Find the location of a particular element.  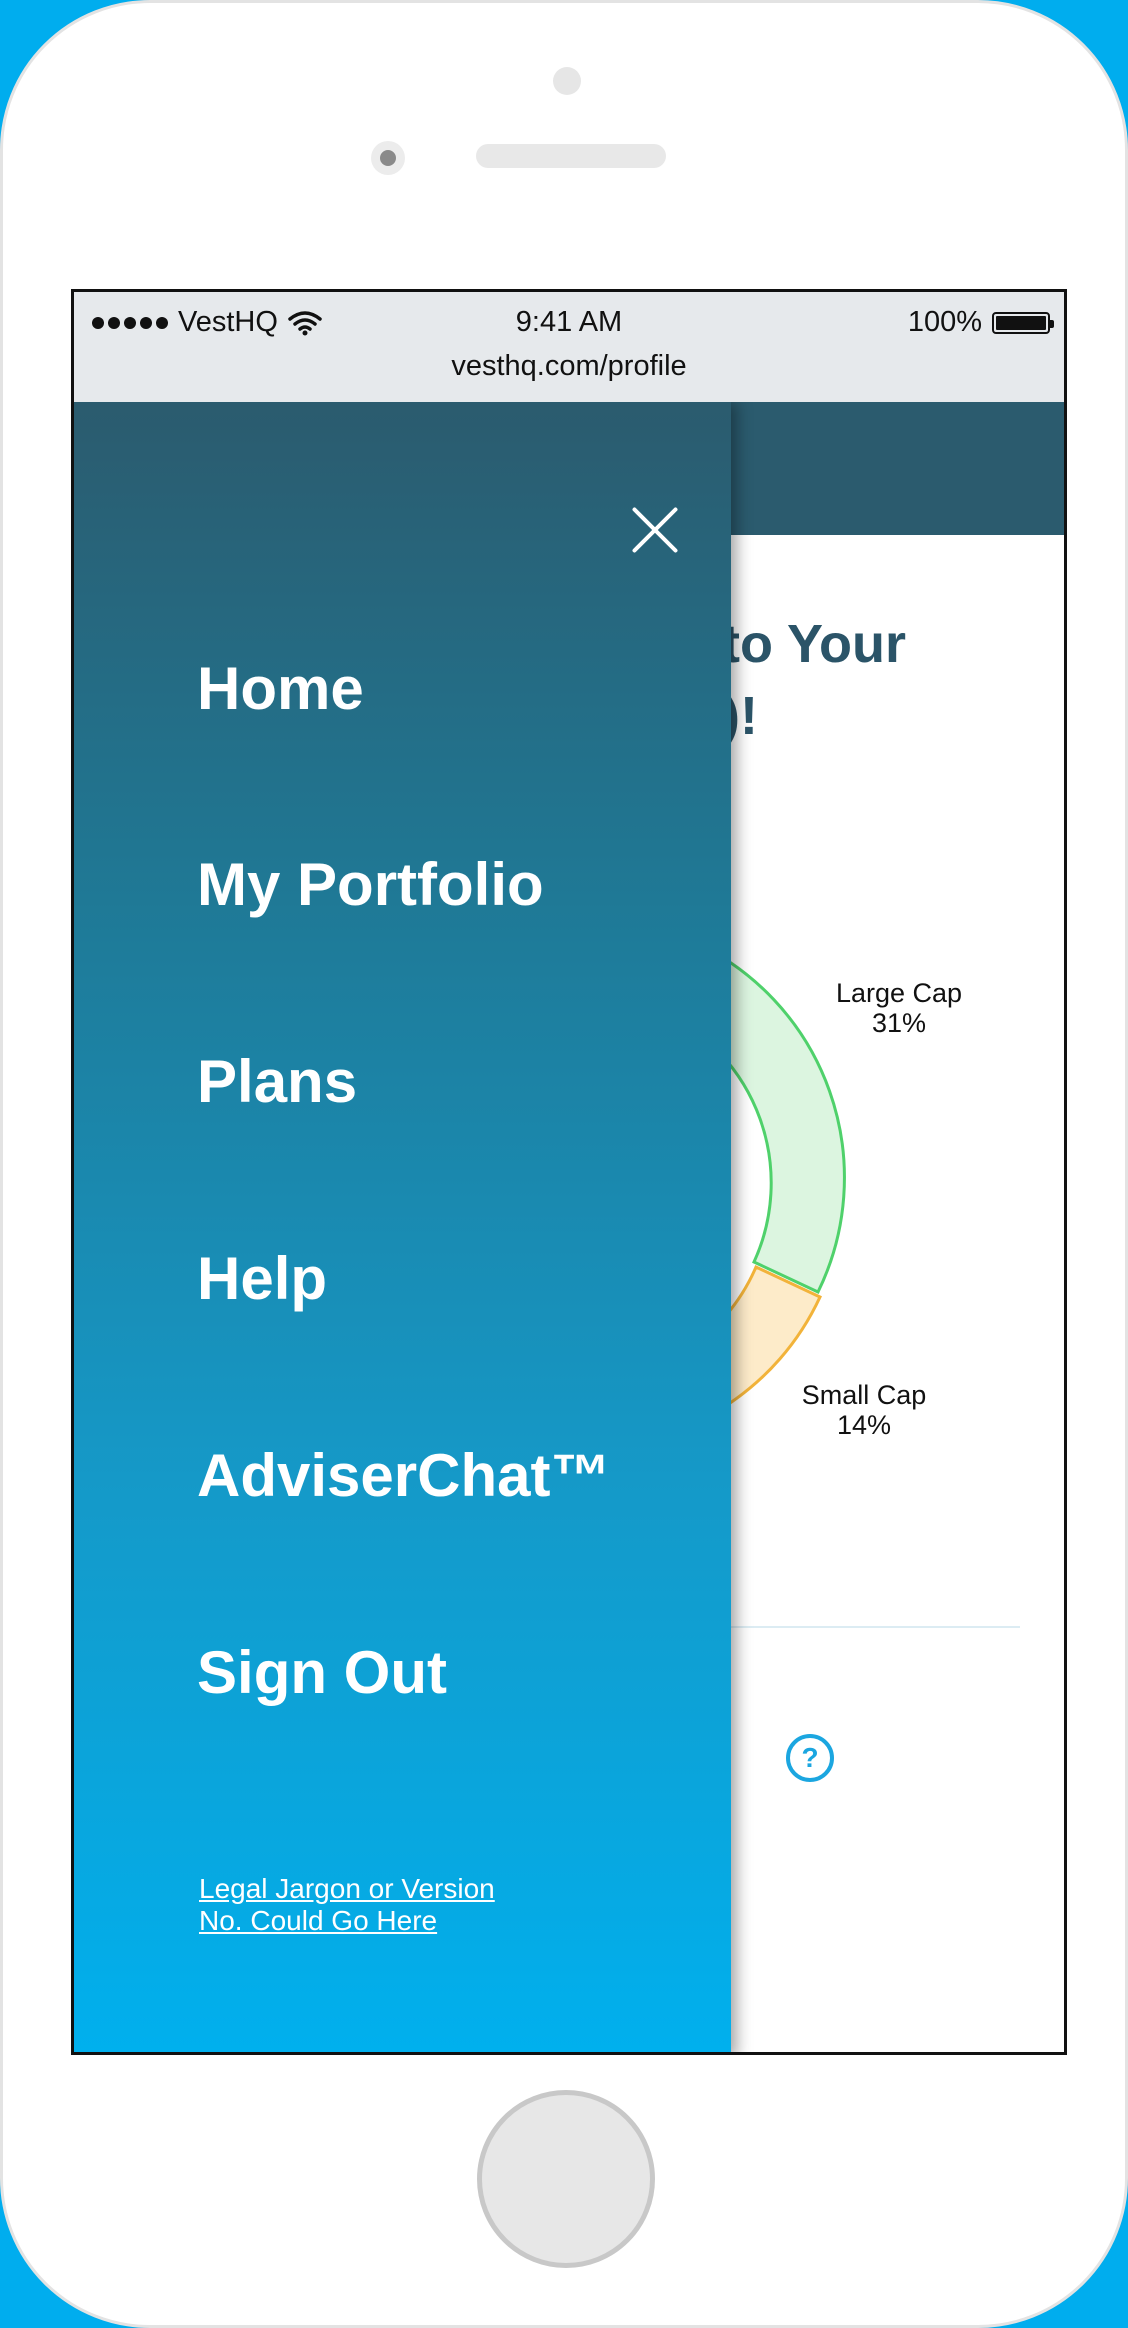

menu-item-home: Home is located at coordinates (280, 688).